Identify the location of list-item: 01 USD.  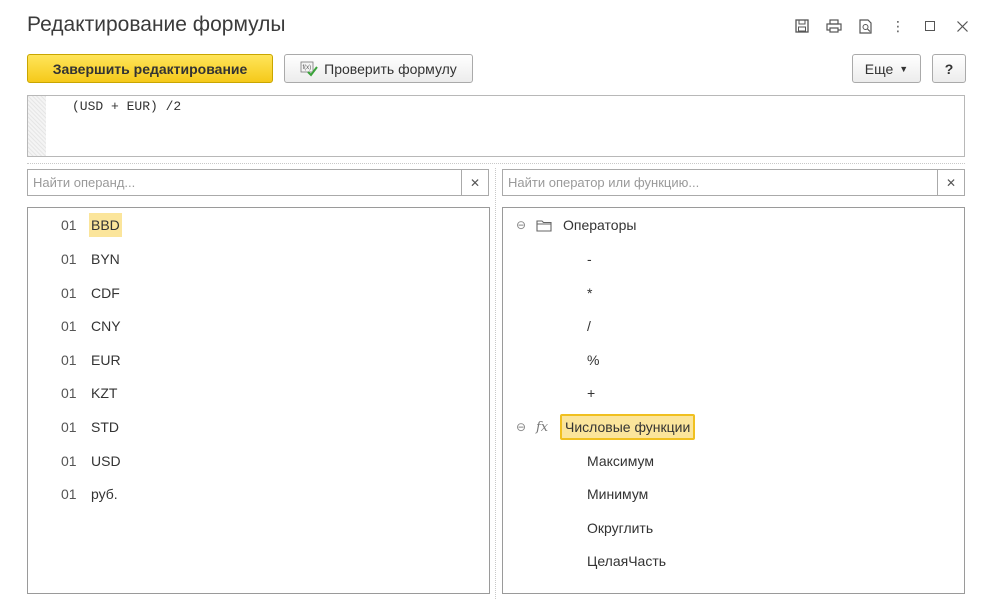
(92, 461).